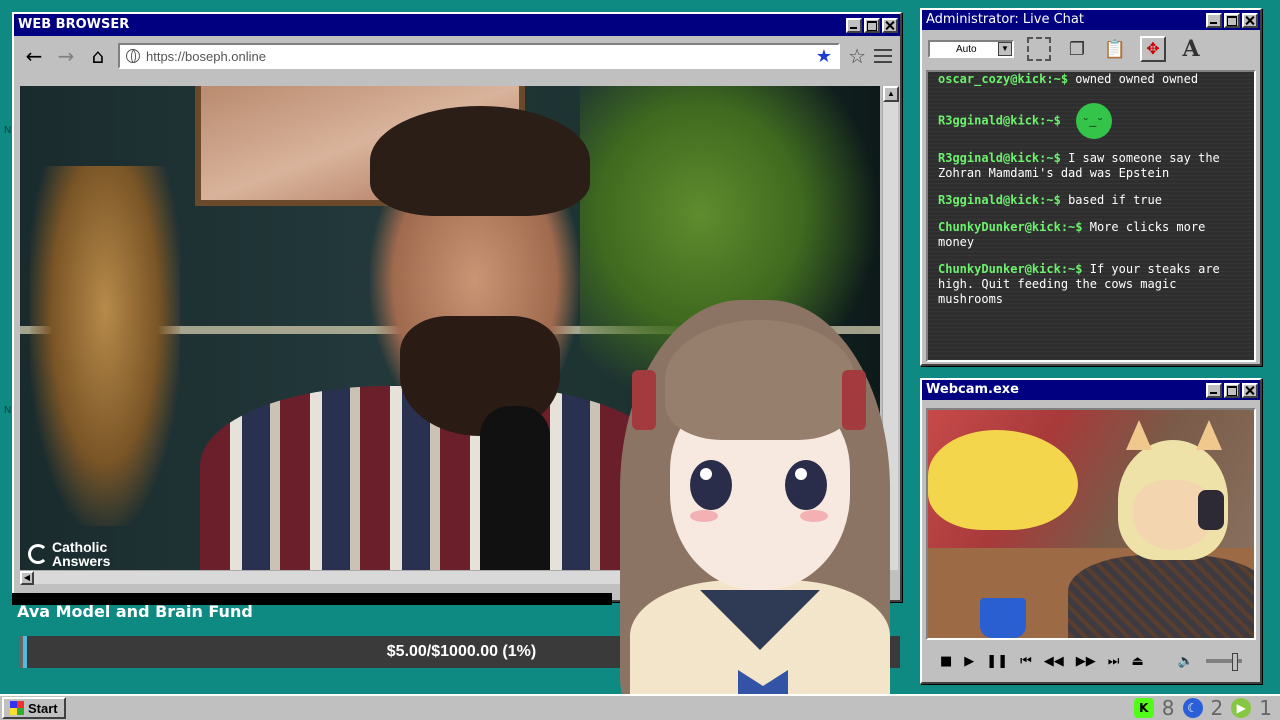 The image size is (1280, 720). I want to click on address-bar: https://boseph.online ★, so click(479, 56).